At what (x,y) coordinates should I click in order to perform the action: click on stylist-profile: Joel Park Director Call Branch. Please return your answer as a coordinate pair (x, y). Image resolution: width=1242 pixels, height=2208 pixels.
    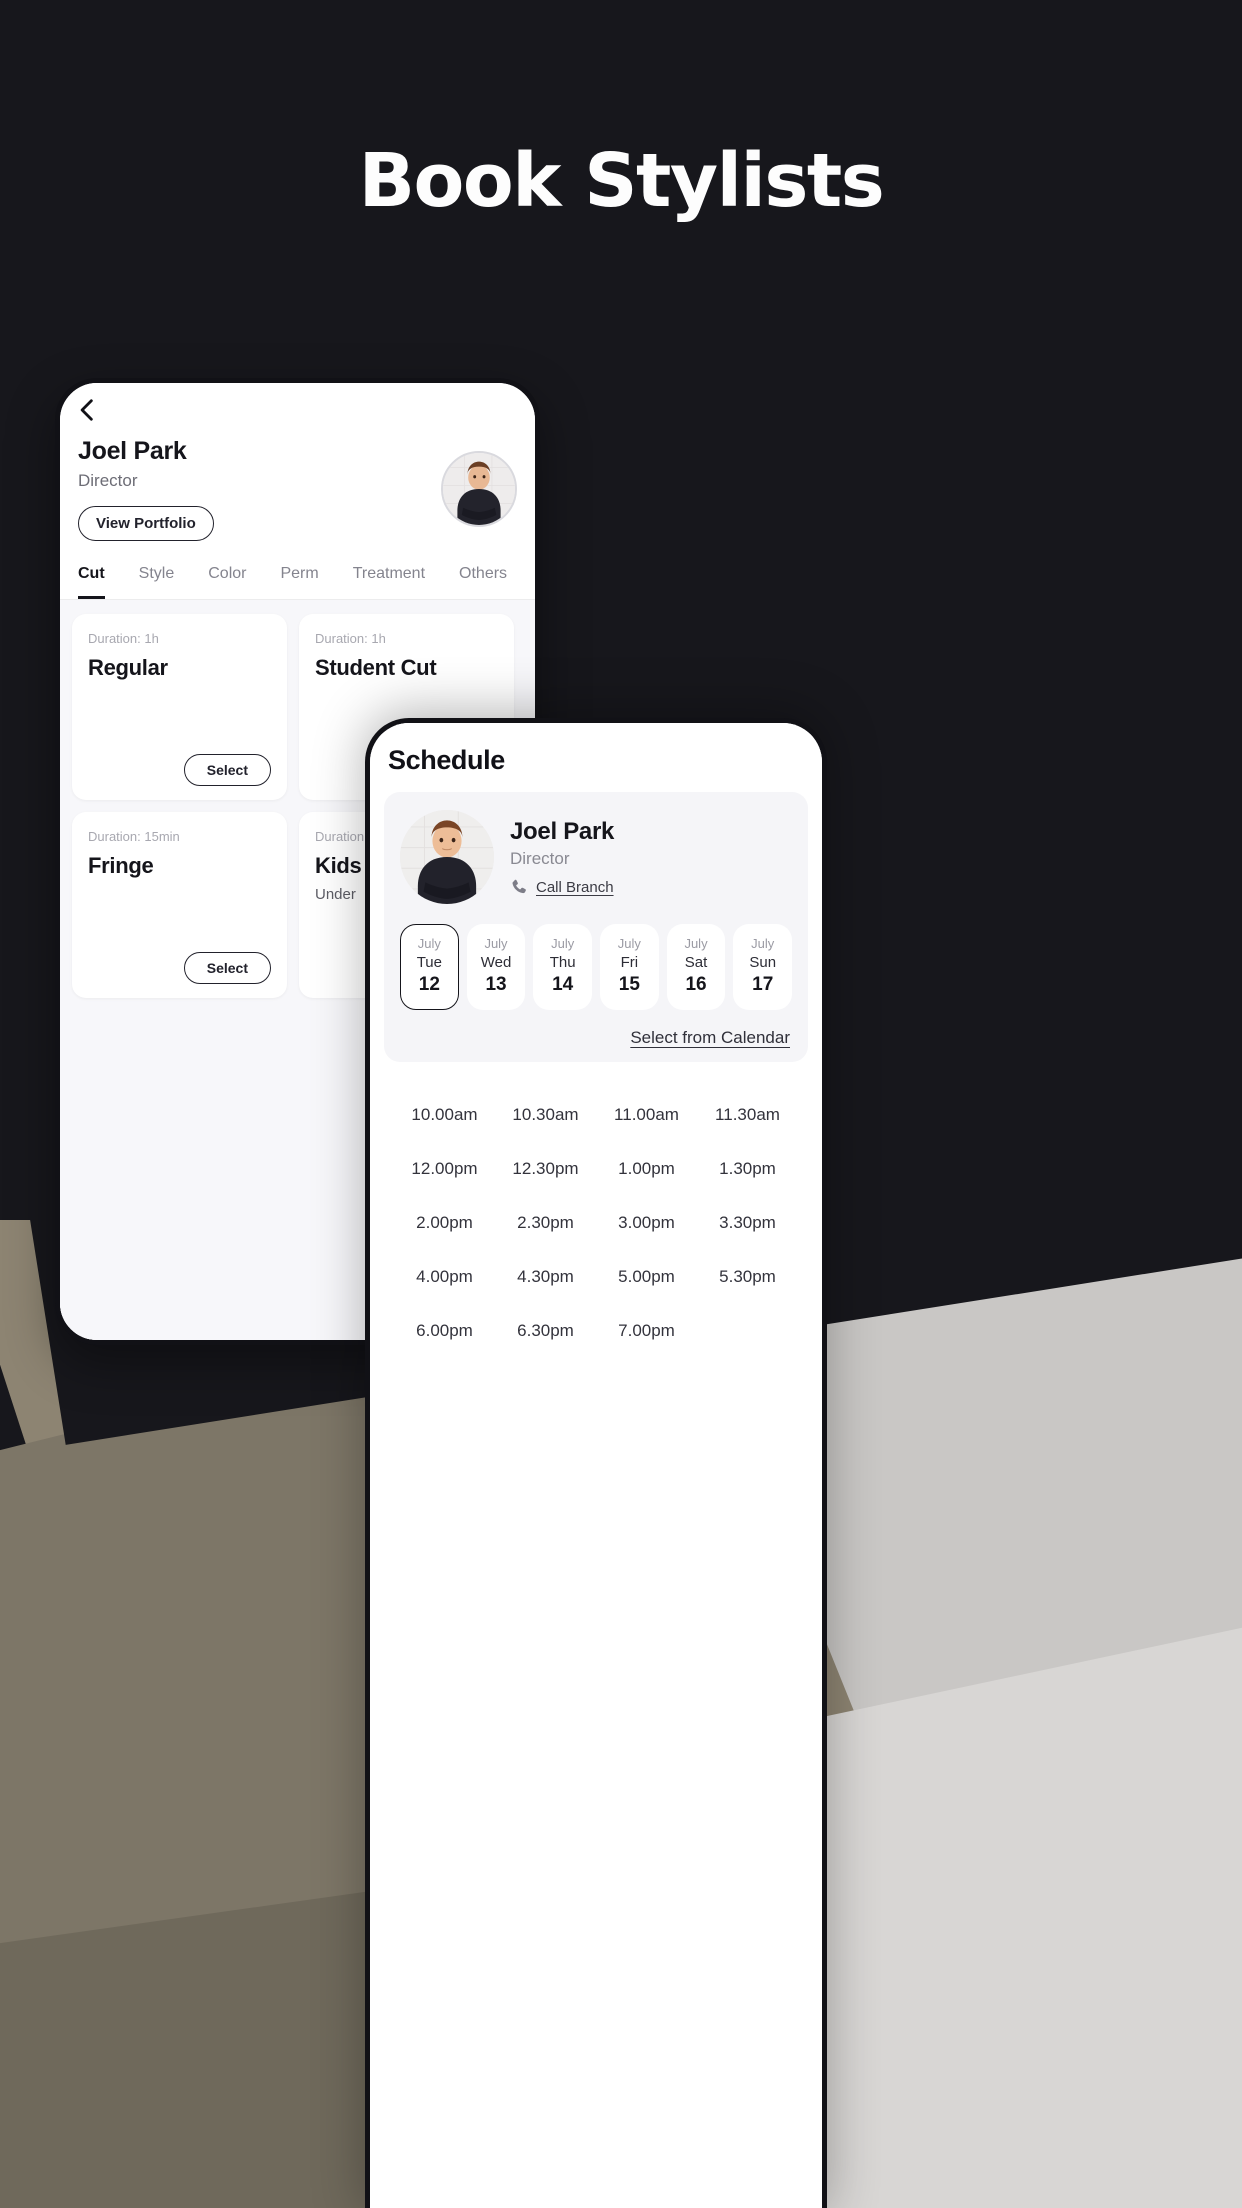
    Looking at the image, I should click on (596, 857).